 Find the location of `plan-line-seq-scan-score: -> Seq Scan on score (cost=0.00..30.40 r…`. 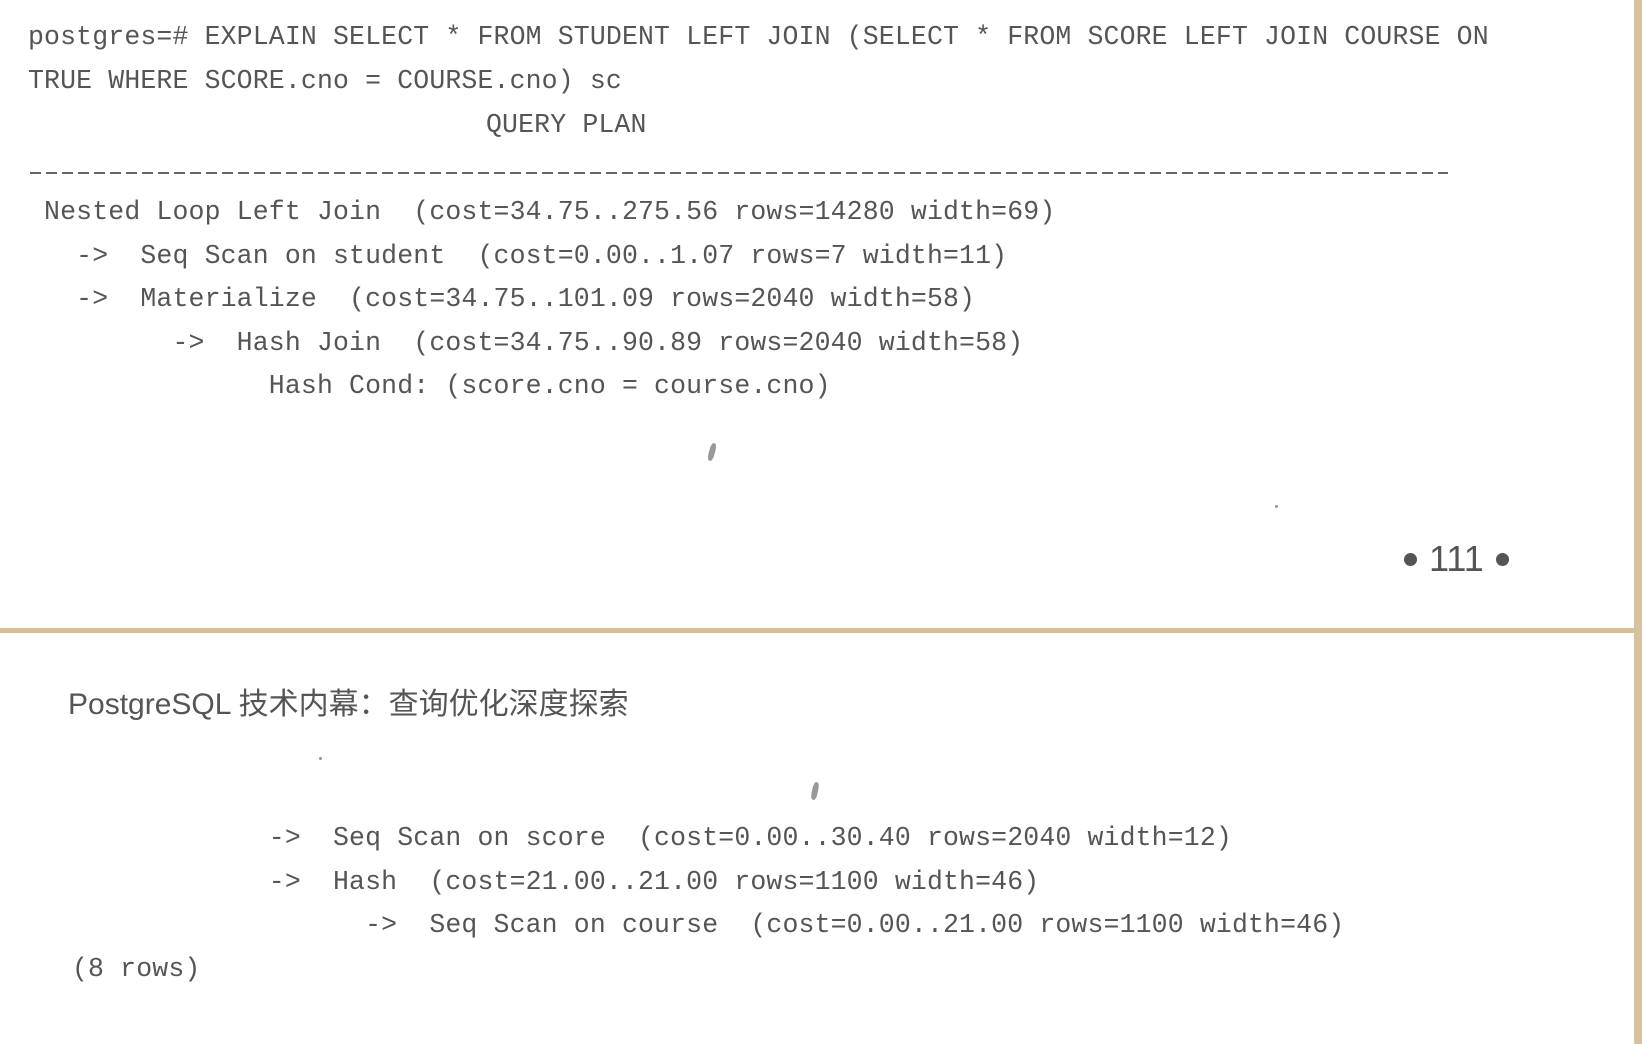

plan-line-seq-scan-score: -> Seq Scan on score (cost=0.00..30.40 r… is located at coordinates (630, 838).